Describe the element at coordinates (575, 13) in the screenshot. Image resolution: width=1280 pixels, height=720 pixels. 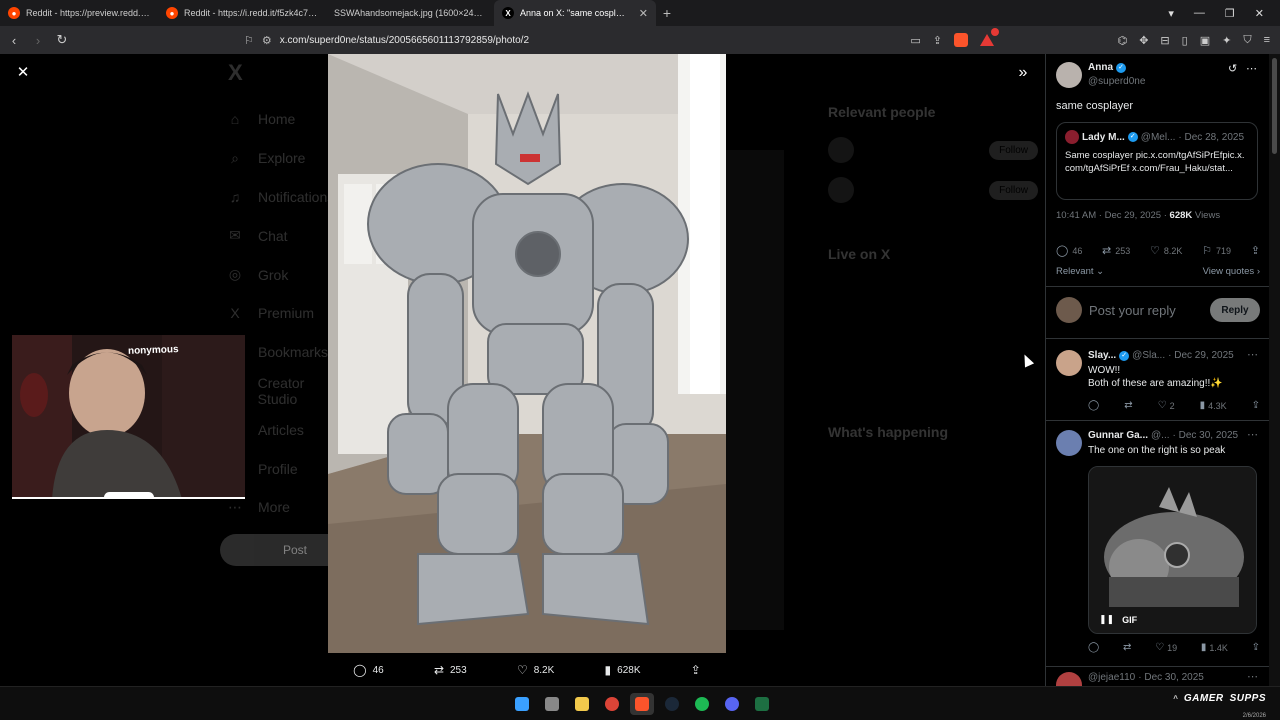
I see `tab-x-post: X Anna on X: "same cosplayer http ✕` at that location.